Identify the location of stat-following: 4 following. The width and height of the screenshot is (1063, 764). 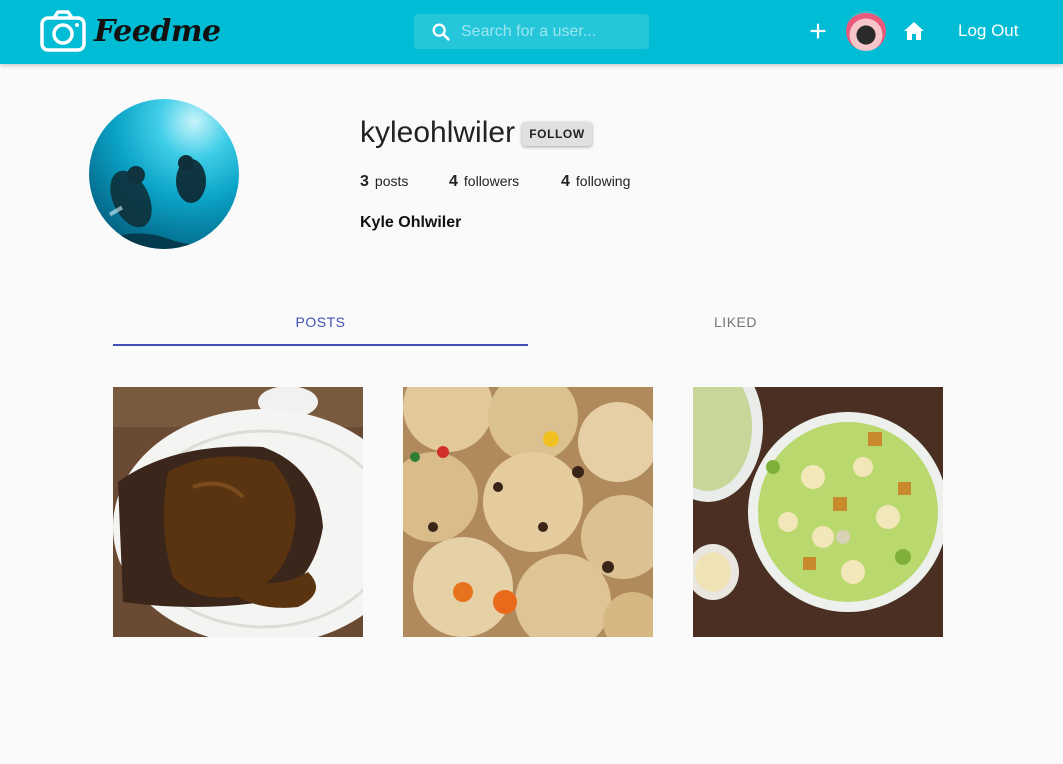
(595, 182).